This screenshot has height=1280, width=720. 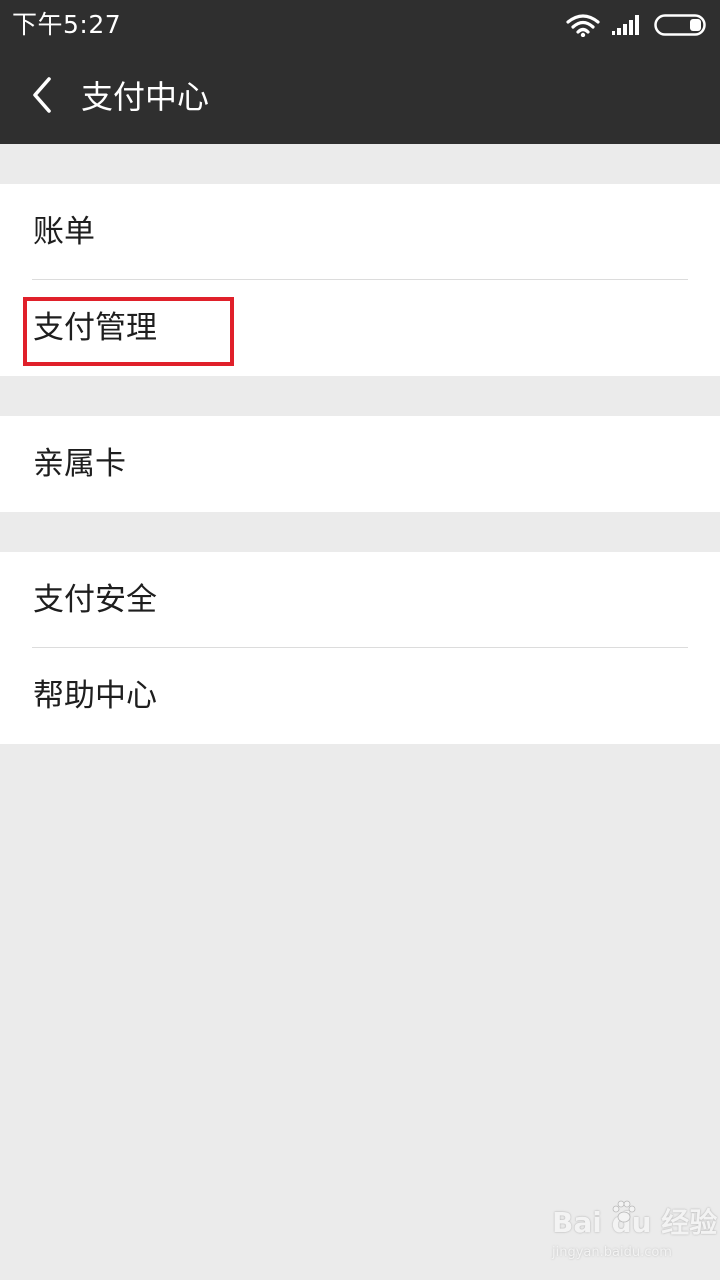 What do you see at coordinates (67, 24) in the screenshot?
I see `status-time: 下午5:27` at bounding box center [67, 24].